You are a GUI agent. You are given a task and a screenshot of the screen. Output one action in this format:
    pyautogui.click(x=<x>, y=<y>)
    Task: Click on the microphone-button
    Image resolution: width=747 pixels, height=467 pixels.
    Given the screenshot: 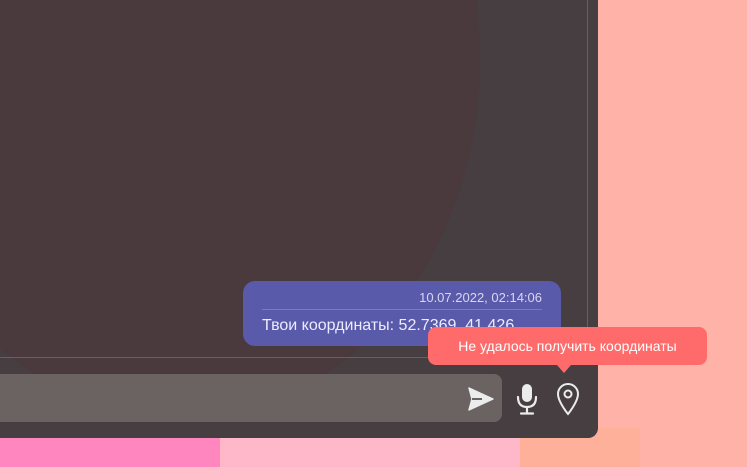 What is the action you would take?
    pyautogui.click(x=527, y=399)
    